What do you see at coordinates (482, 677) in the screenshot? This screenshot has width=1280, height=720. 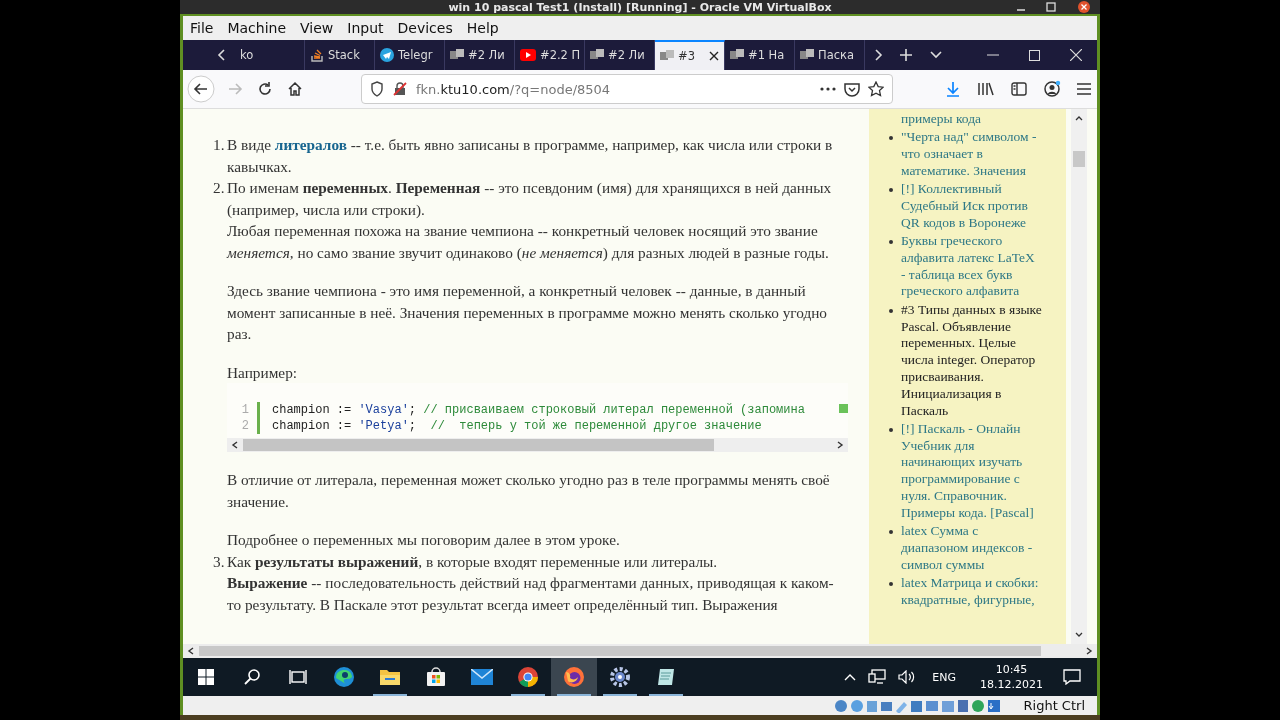 I see `envelope-icon` at bounding box center [482, 677].